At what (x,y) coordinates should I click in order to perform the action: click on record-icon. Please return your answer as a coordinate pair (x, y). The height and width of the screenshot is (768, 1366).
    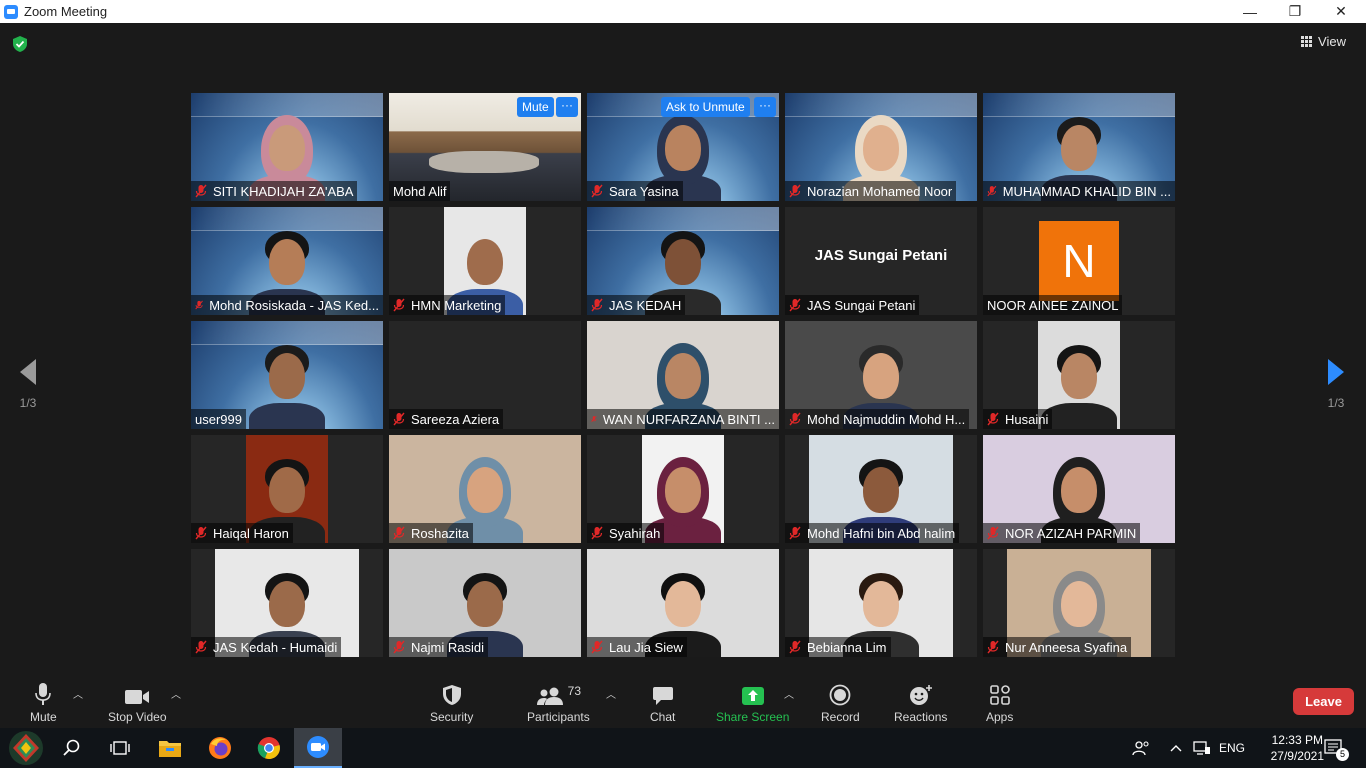
    Looking at the image, I should click on (840, 695).